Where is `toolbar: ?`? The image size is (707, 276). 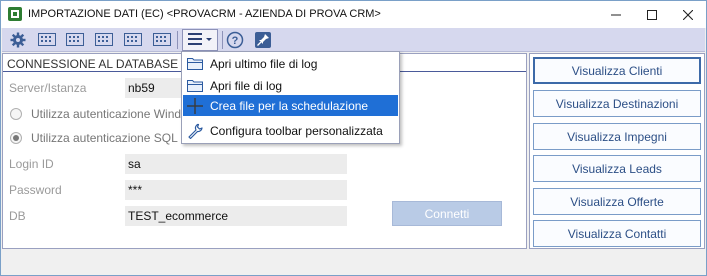 toolbar: ? is located at coordinates (353, 40).